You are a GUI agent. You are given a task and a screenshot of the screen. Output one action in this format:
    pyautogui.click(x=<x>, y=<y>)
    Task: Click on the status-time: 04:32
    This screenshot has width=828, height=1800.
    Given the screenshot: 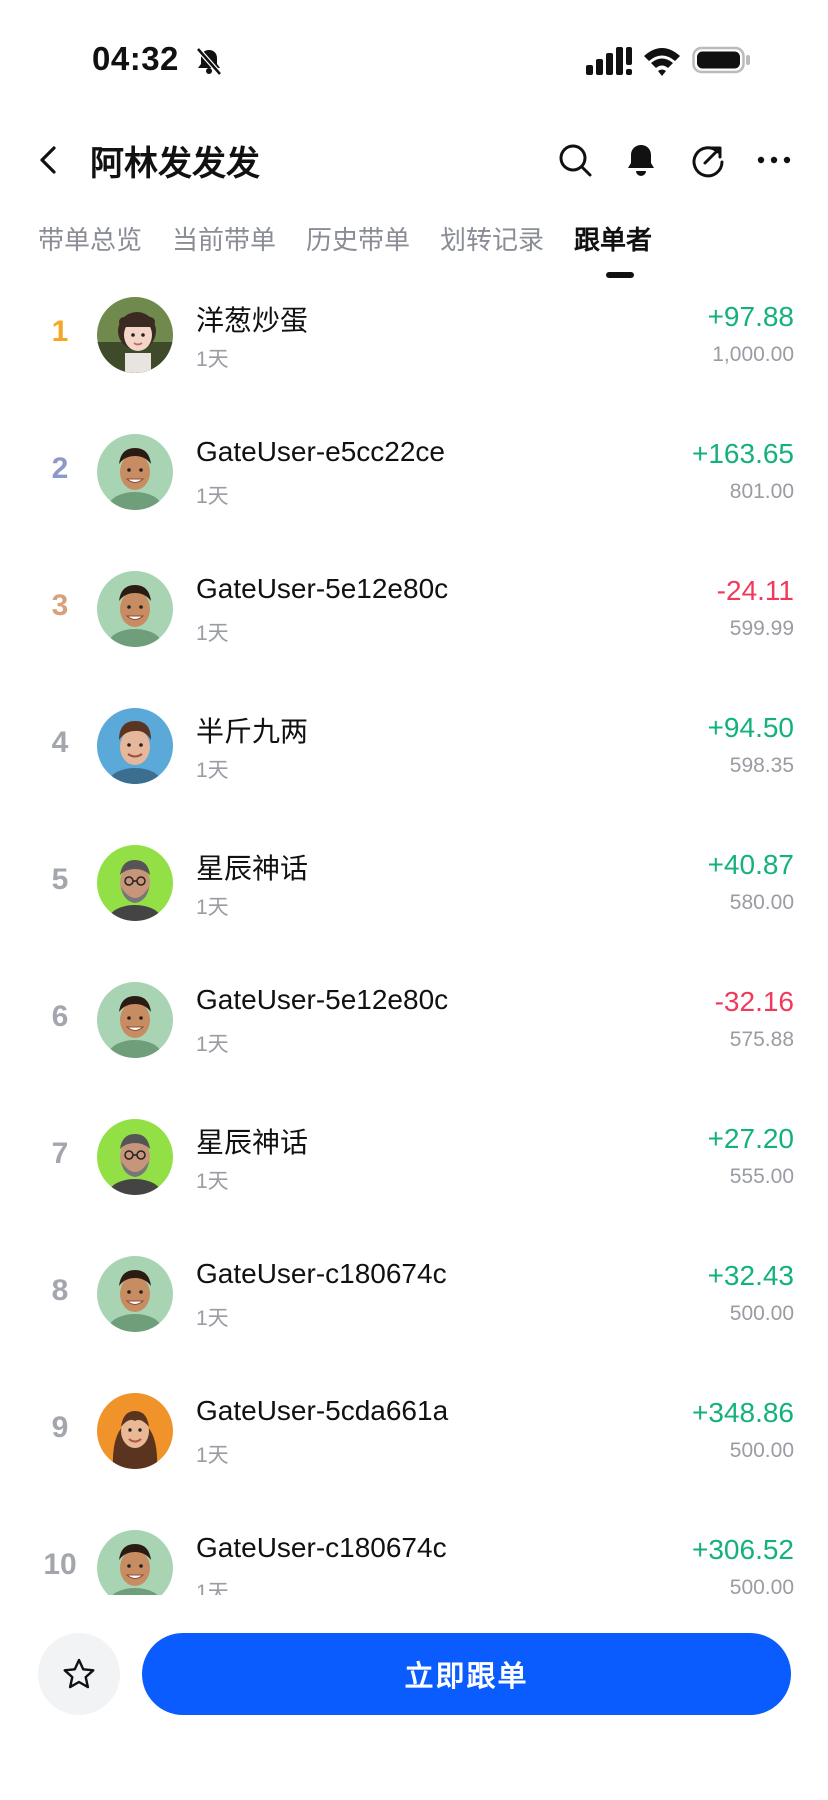 What is the action you would take?
    pyautogui.click(x=135, y=58)
    